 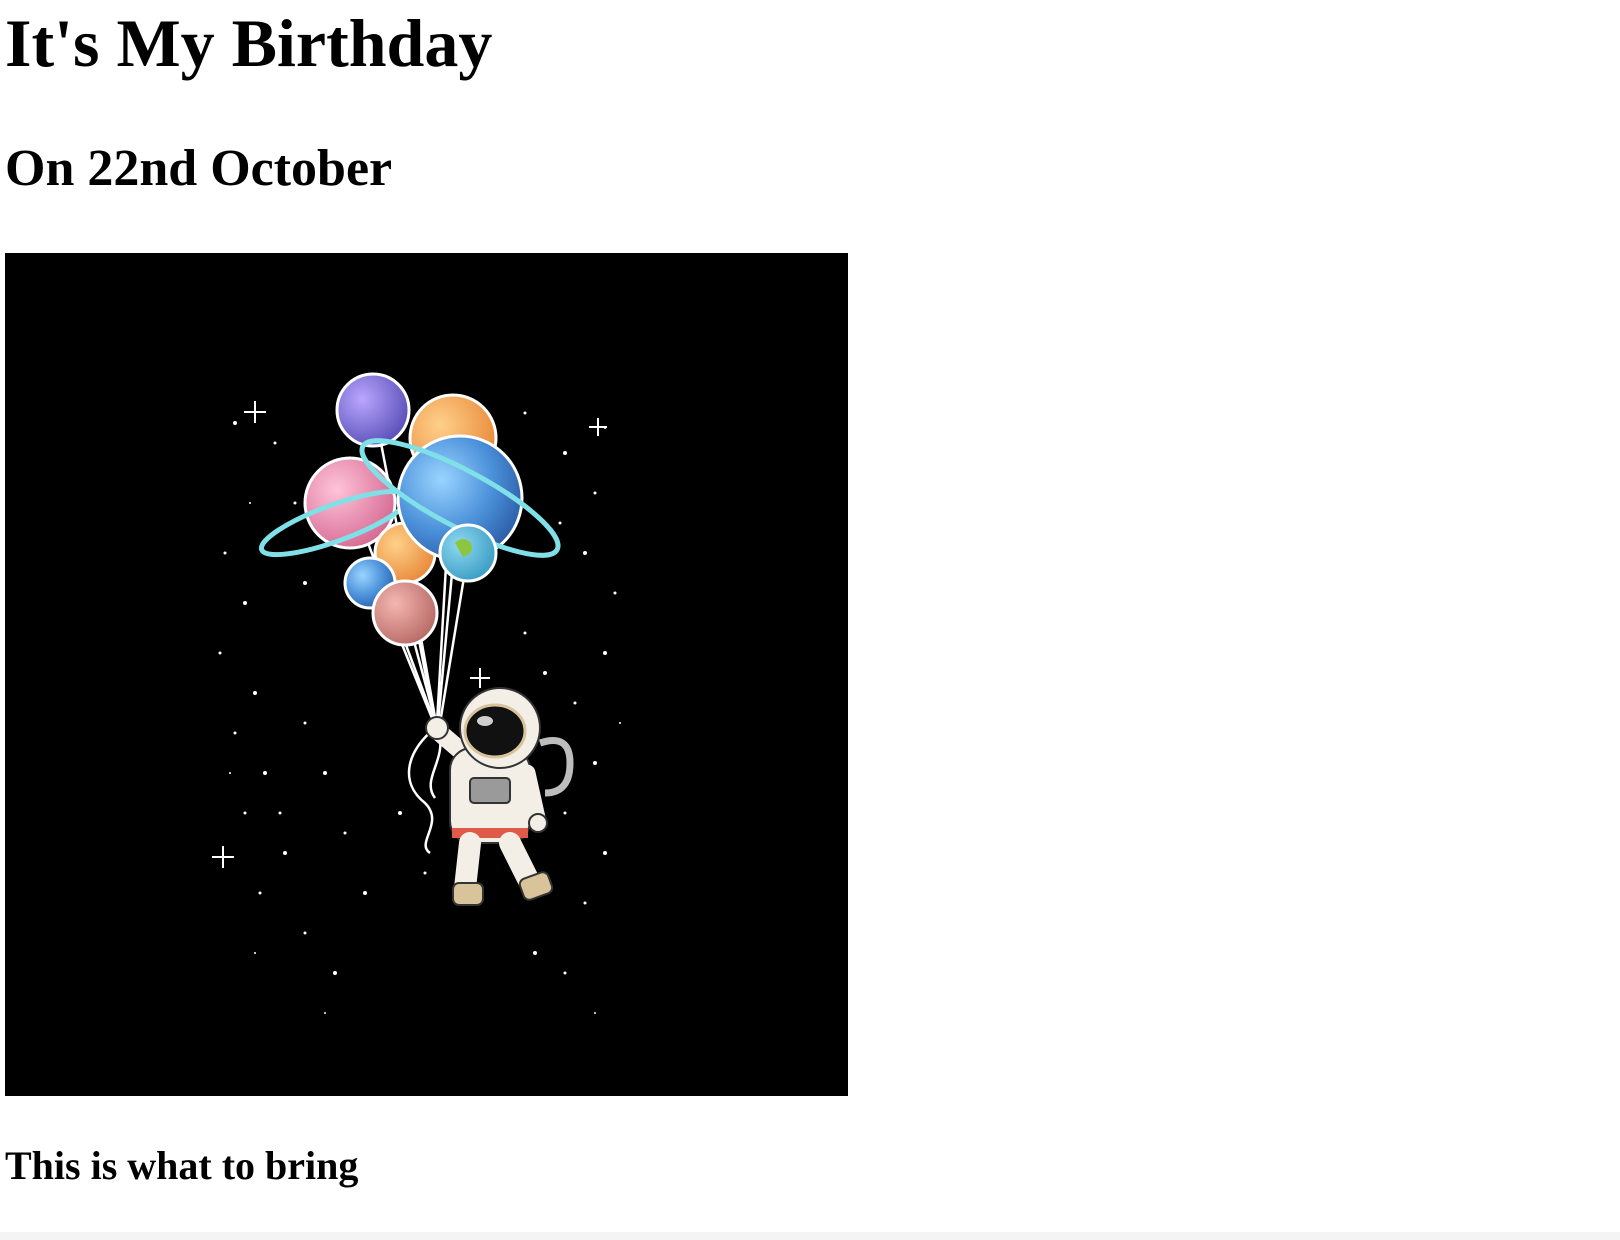 What do you see at coordinates (199, 168) in the screenshot?
I see `event-date-heading: On 22nd October` at bounding box center [199, 168].